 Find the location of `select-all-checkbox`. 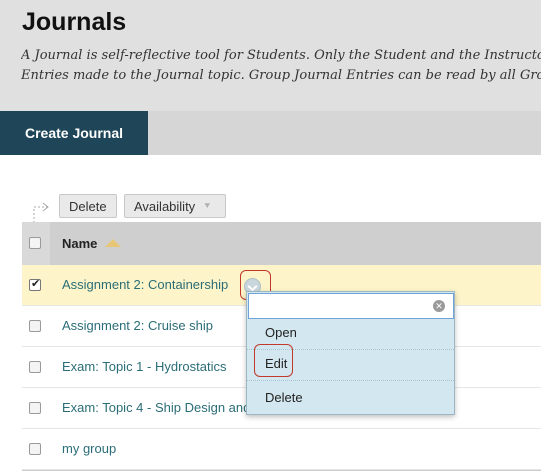

select-all-checkbox is located at coordinates (35, 243).